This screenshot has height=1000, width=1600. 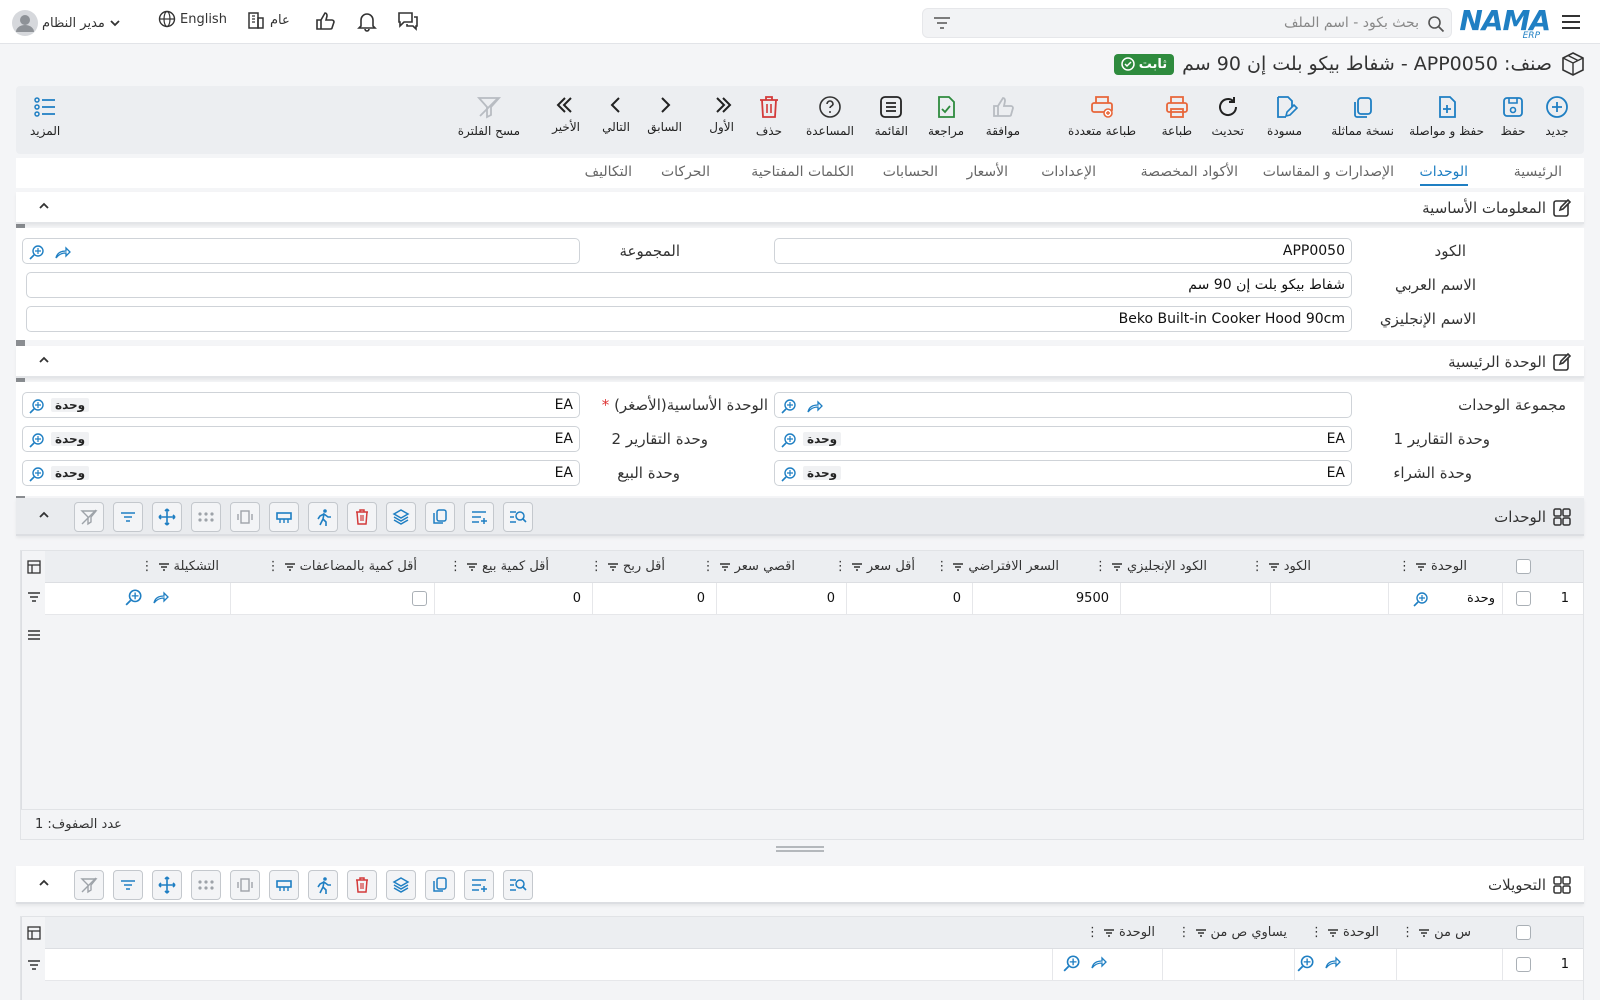 What do you see at coordinates (946, 116) in the screenshot?
I see `review-button: مراجعة` at bounding box center [946, 116].